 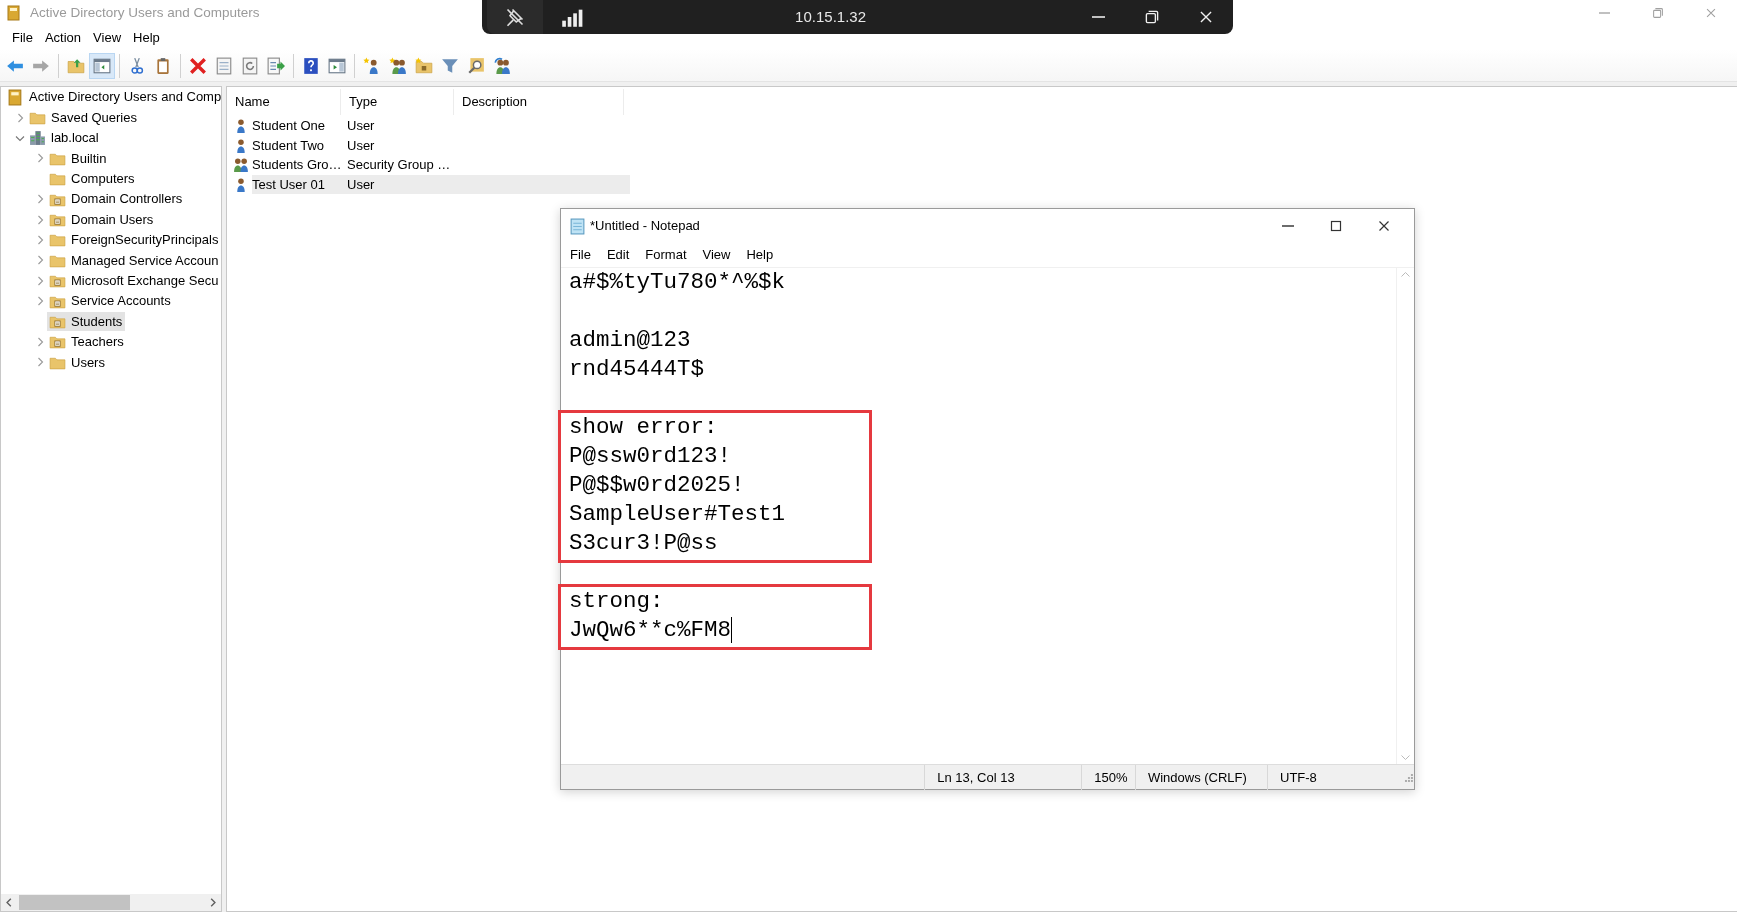 I want to click on app-book-icon, so click(x=14, y=13).